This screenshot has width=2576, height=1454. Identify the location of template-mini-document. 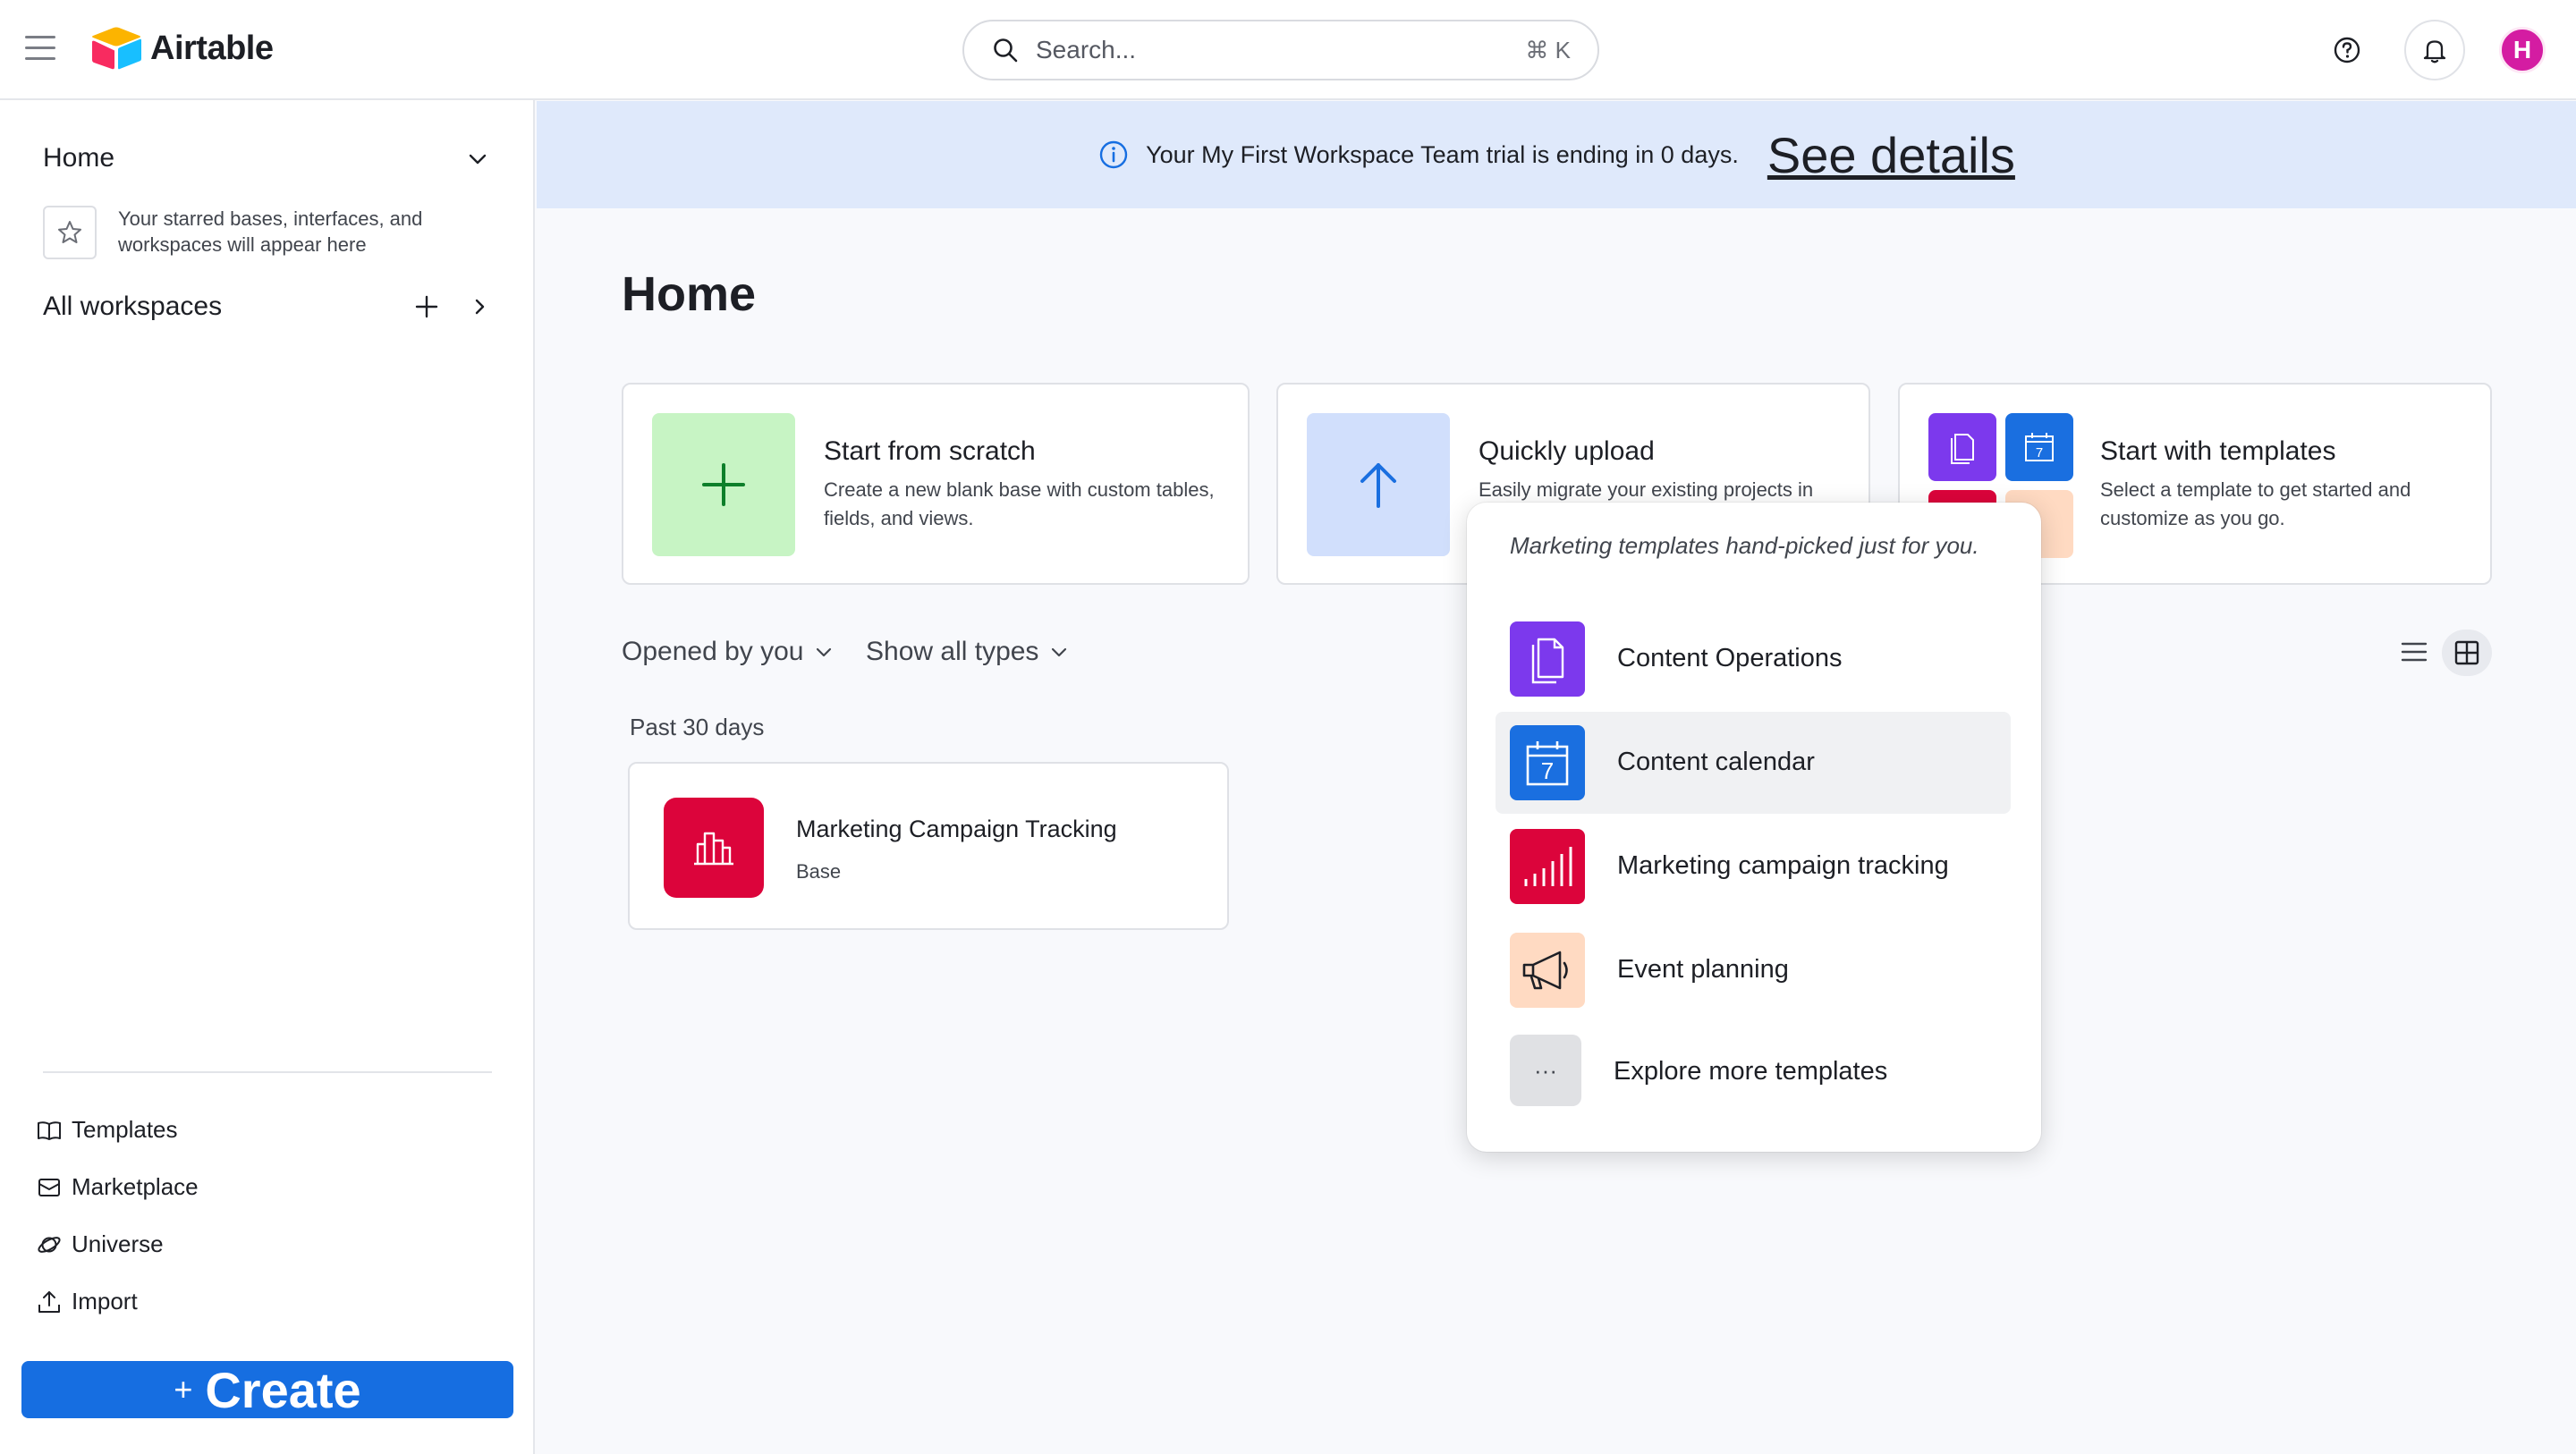
(1962, 447).